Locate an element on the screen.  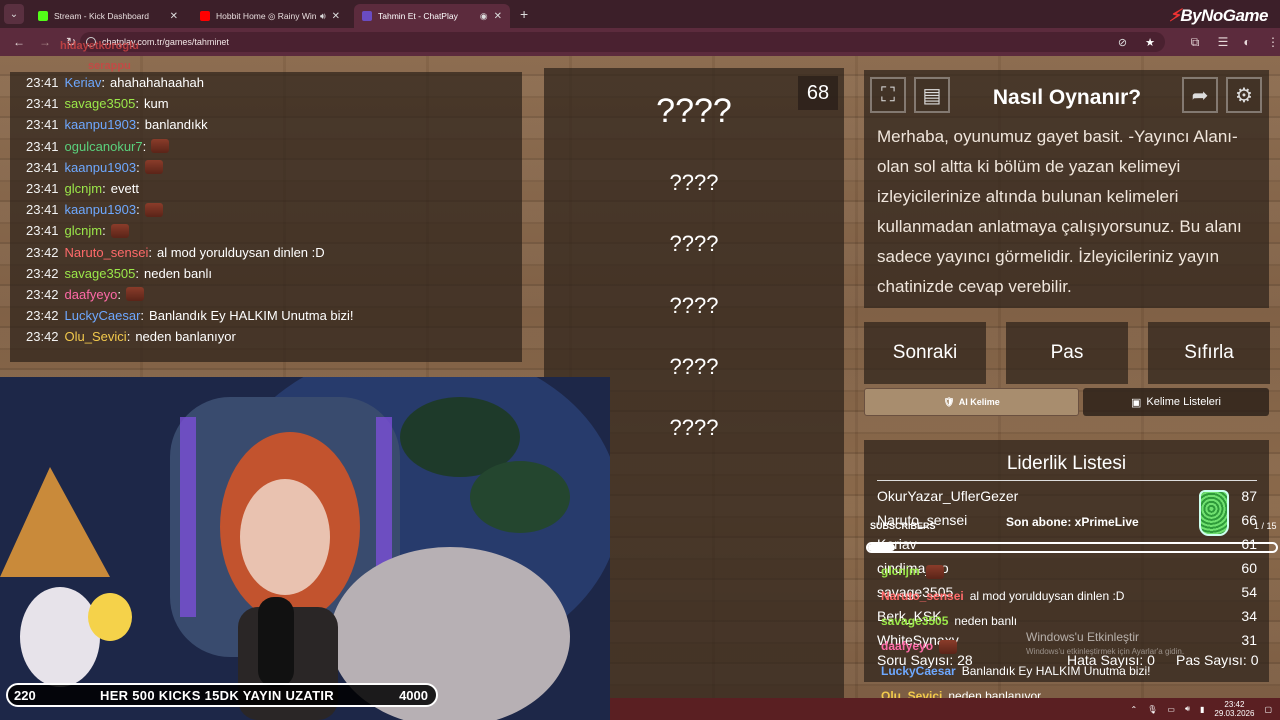
overlay-chat-user: daafyeyo is located at coordinates (907, 646).